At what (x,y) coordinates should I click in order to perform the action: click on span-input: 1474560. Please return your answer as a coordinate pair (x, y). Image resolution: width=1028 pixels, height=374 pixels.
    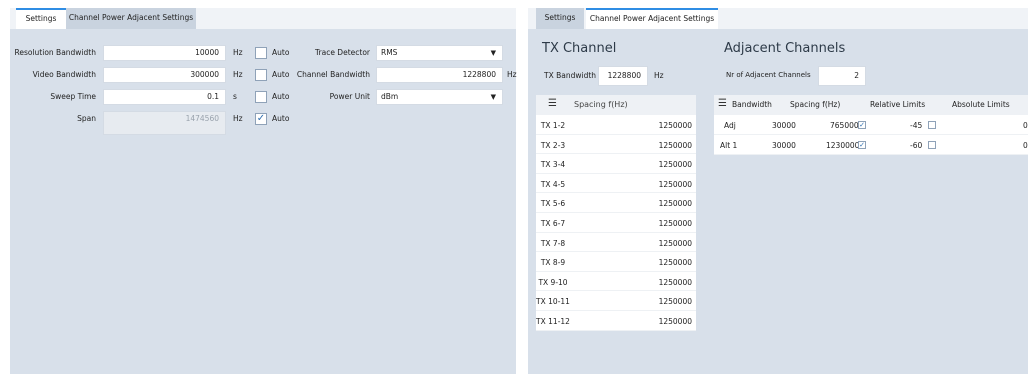
    Looking at the image, I should click on (164, 123).